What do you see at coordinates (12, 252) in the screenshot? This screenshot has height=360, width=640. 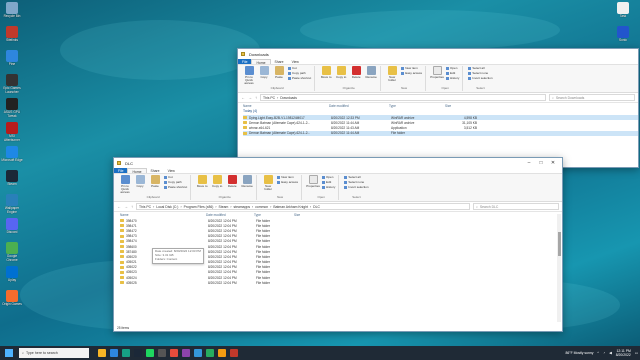 I see `desktop-icon: Google Chrome` at bounding box center [12, 252].